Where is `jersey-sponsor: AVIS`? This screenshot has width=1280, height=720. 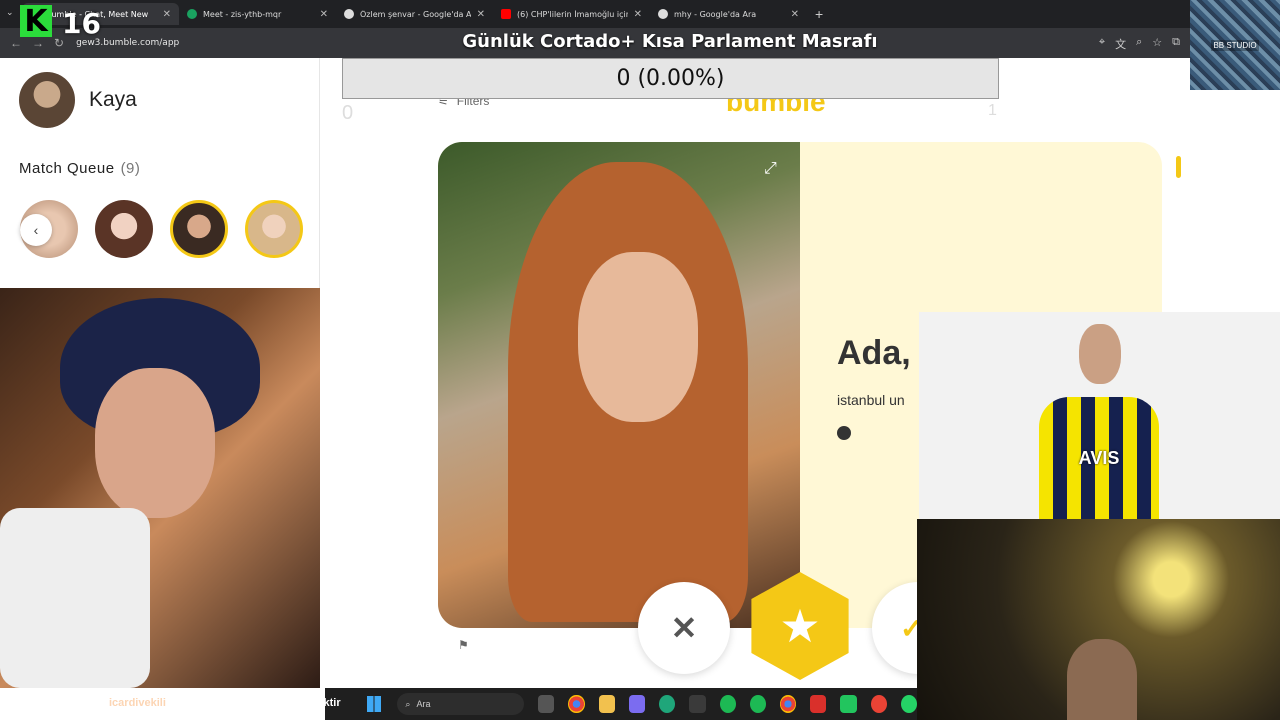 jersey-sponsor: AVIS is located at coordinates (1099, 457).